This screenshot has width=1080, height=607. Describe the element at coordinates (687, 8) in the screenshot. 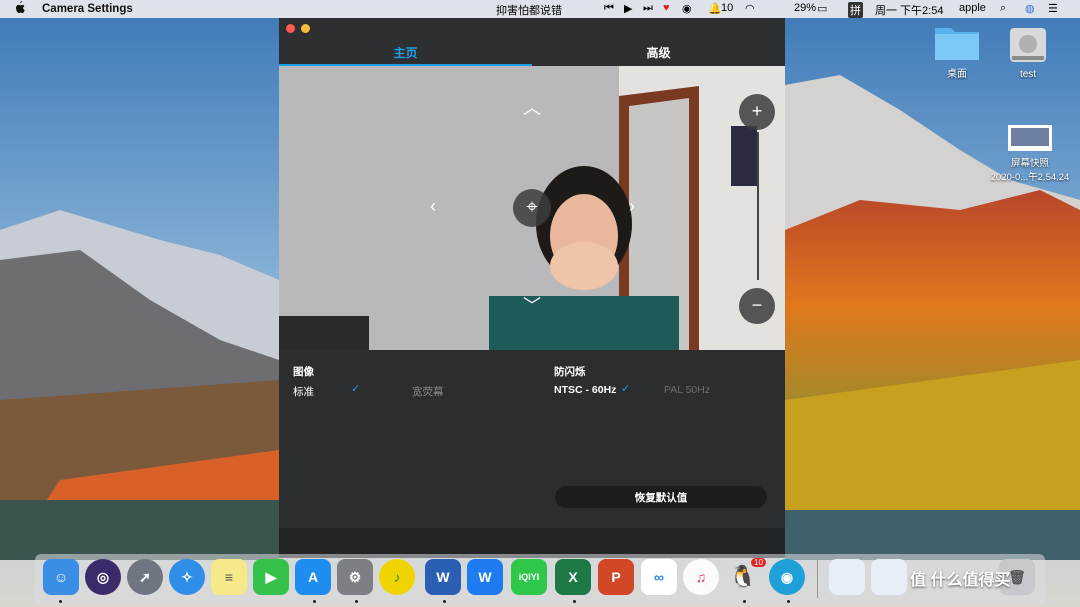

I see `shazam-icon: ◉` at that location.